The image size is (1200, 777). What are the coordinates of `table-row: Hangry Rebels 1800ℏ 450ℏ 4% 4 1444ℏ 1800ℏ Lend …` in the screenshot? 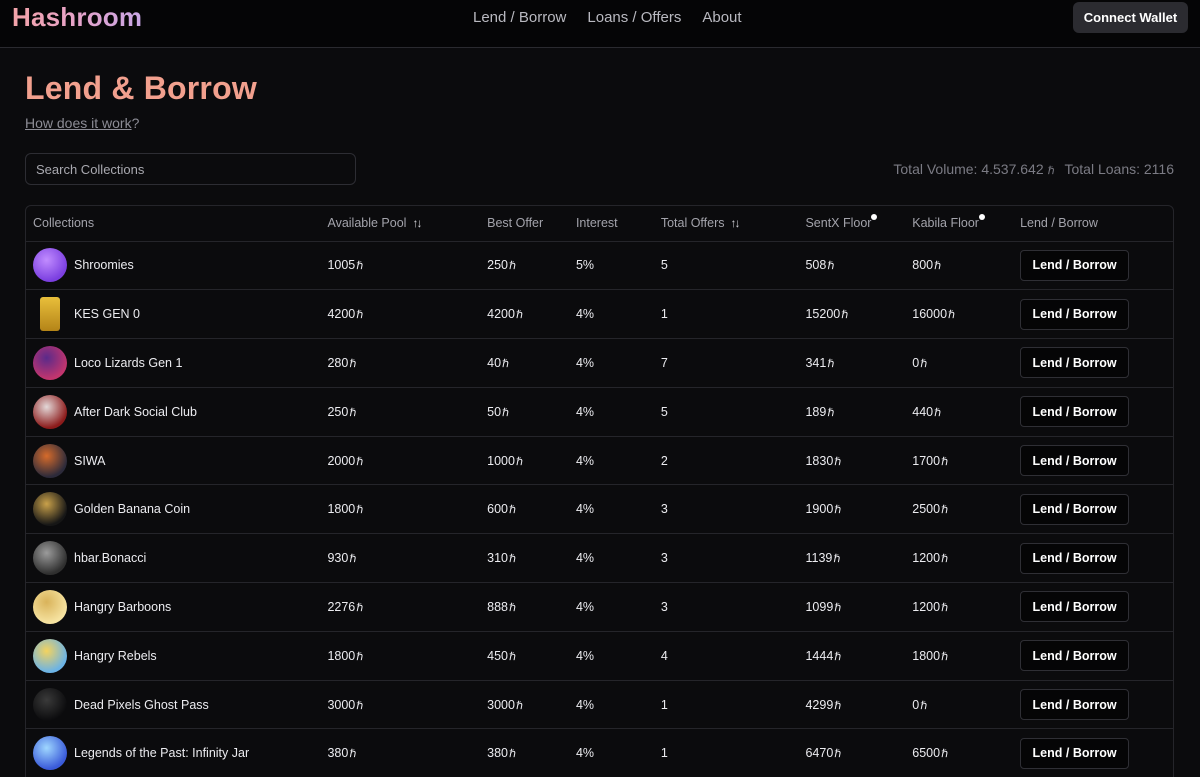 It's located at (599, 656).